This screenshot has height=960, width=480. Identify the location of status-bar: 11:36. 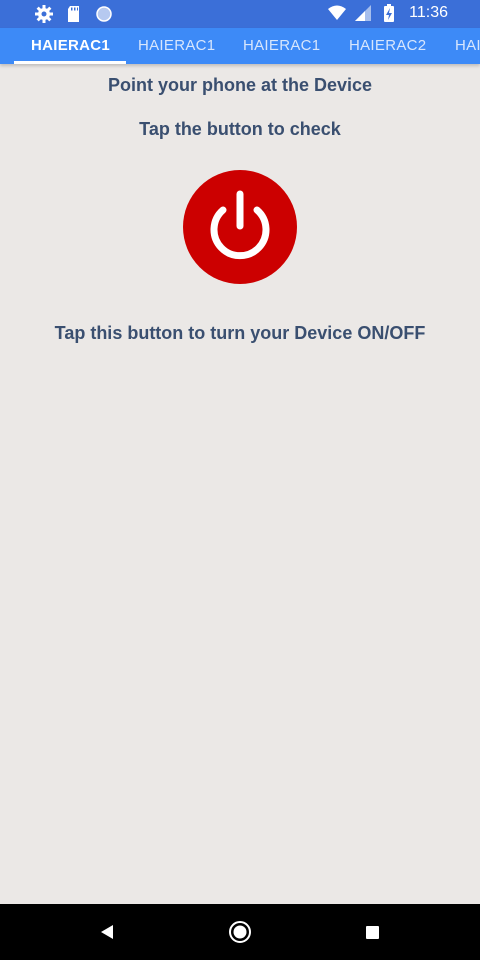
(240, 14).